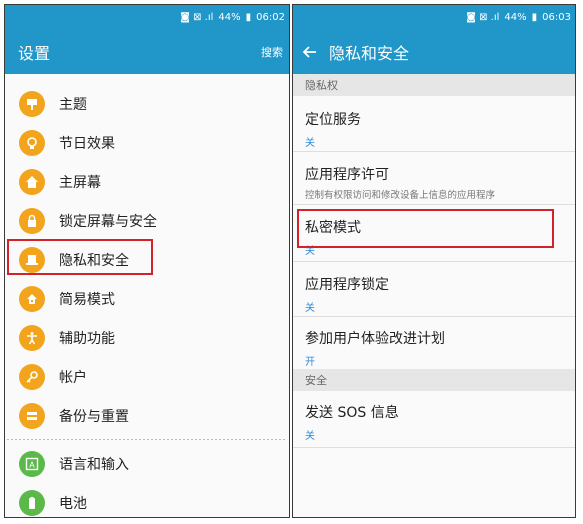 The image size is (583, 524). I want to click on settings-item-battery: 电池, so click(147, 500).